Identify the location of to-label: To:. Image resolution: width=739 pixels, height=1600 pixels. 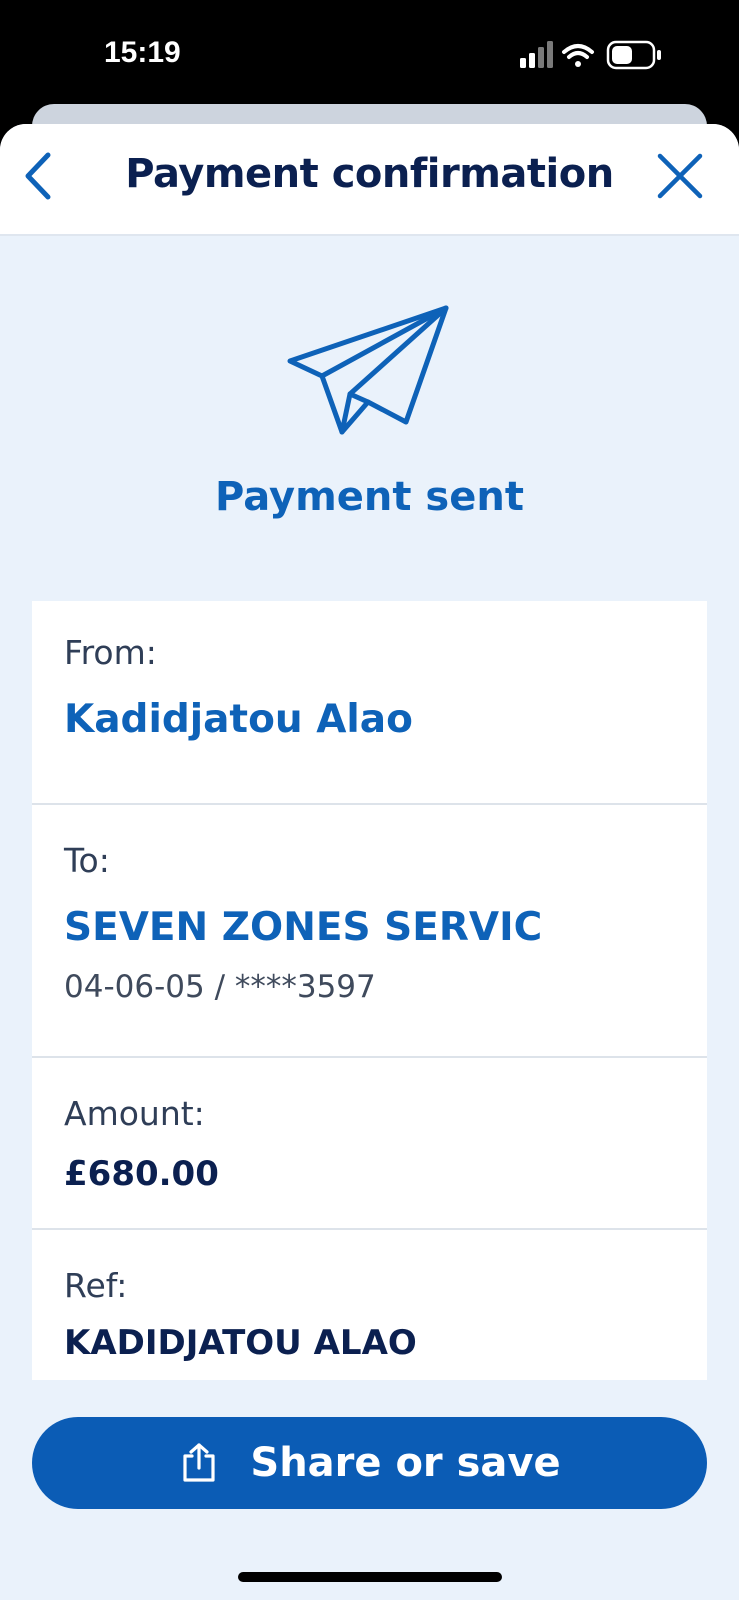
(87, 860).